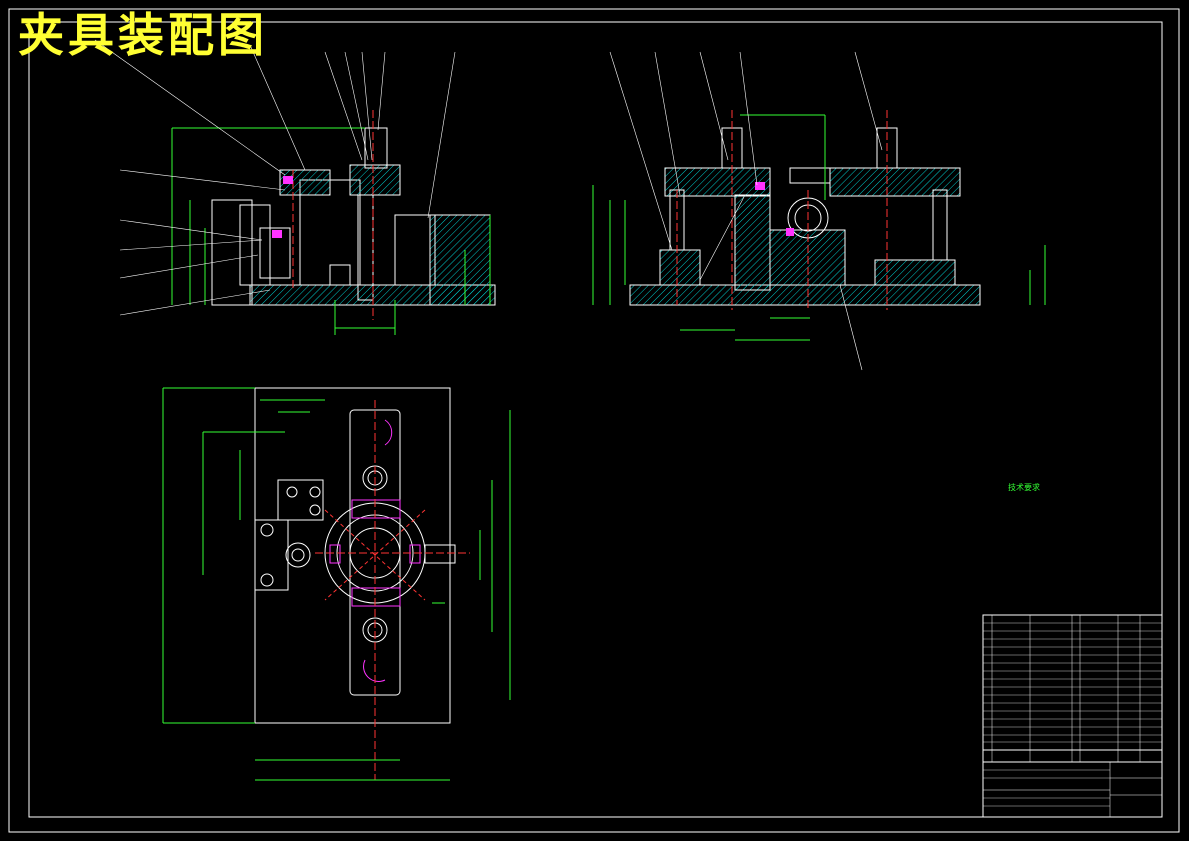  I want to click on side-view, so click(819, 211).